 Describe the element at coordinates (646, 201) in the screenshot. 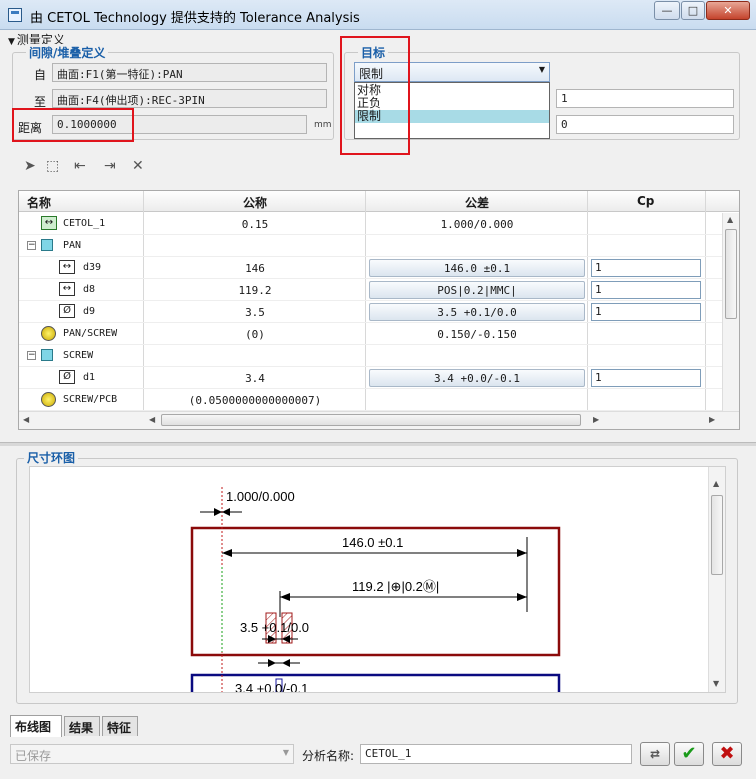

I see `header-cp: Cp` at that location.